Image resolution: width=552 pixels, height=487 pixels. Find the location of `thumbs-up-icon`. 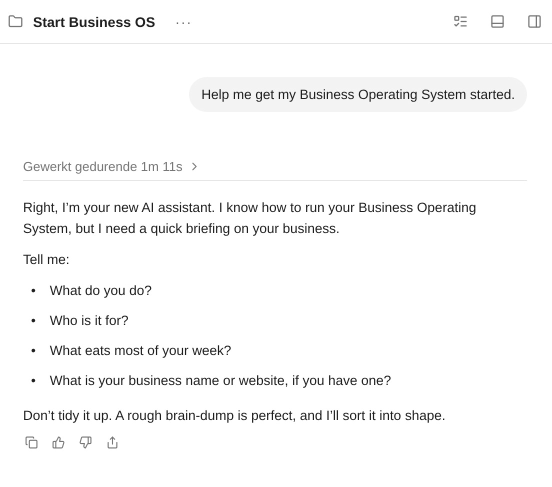

thumbs-up-icon is located at coordinates (58, 442).